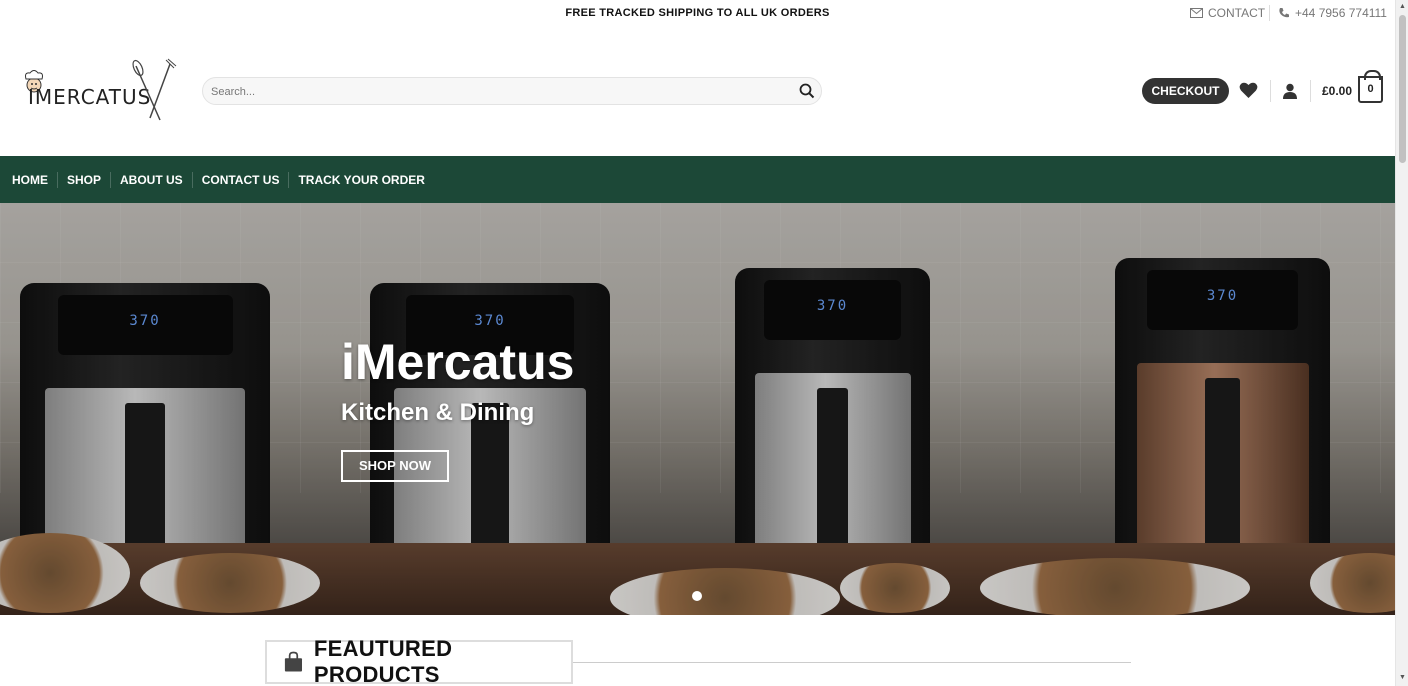  I want to click on scrollbar-thumb, so click(1402, 89).